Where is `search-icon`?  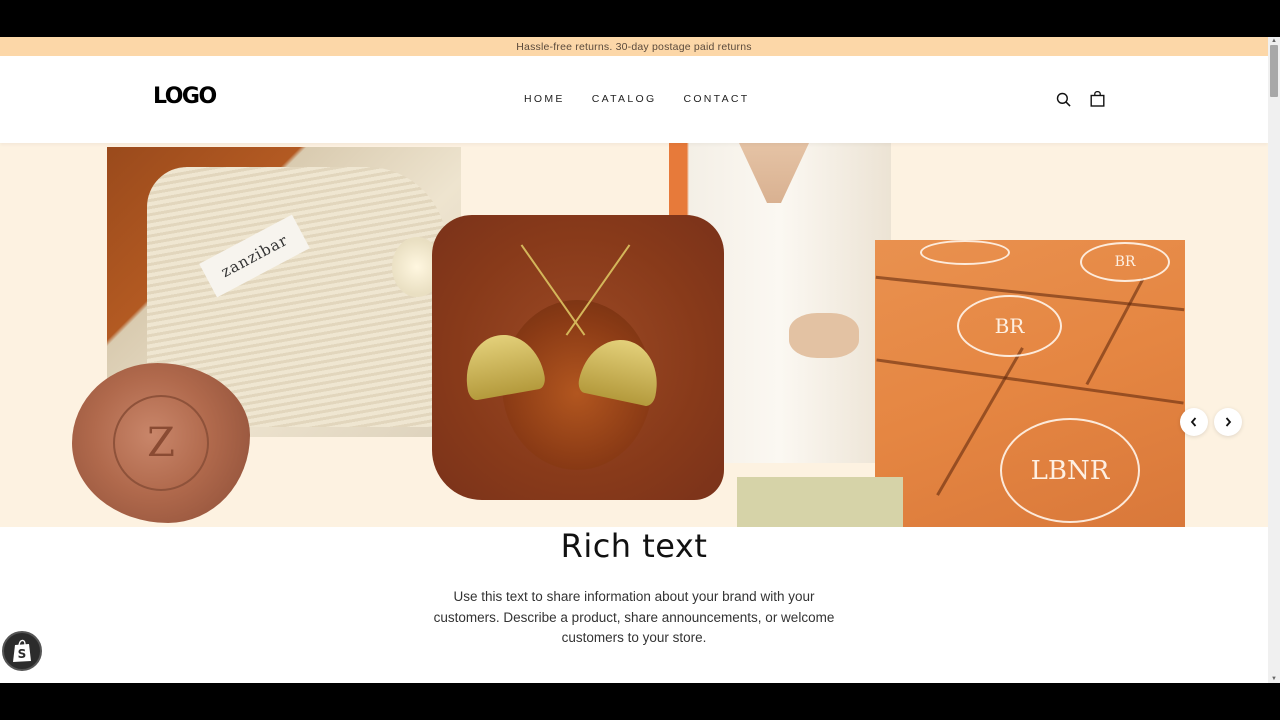 search-icon is located at coordinates (1063, 99).